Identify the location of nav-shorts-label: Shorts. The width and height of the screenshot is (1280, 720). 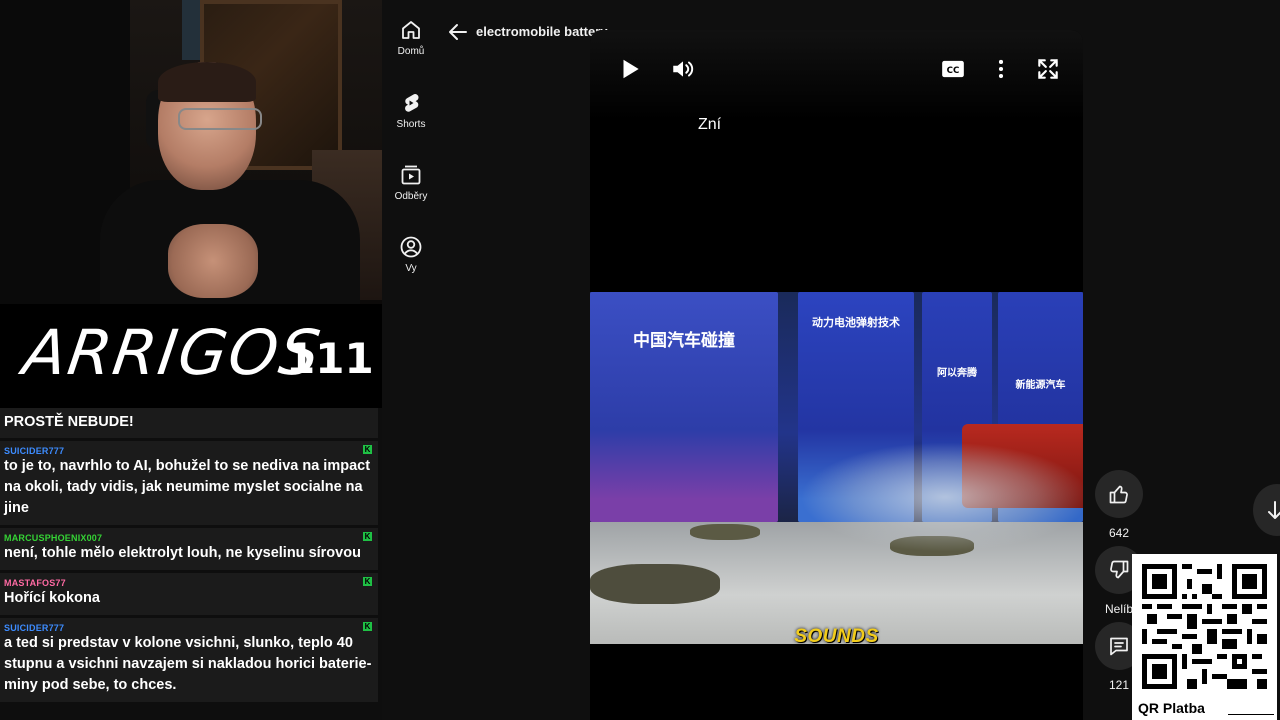
(411, 124).